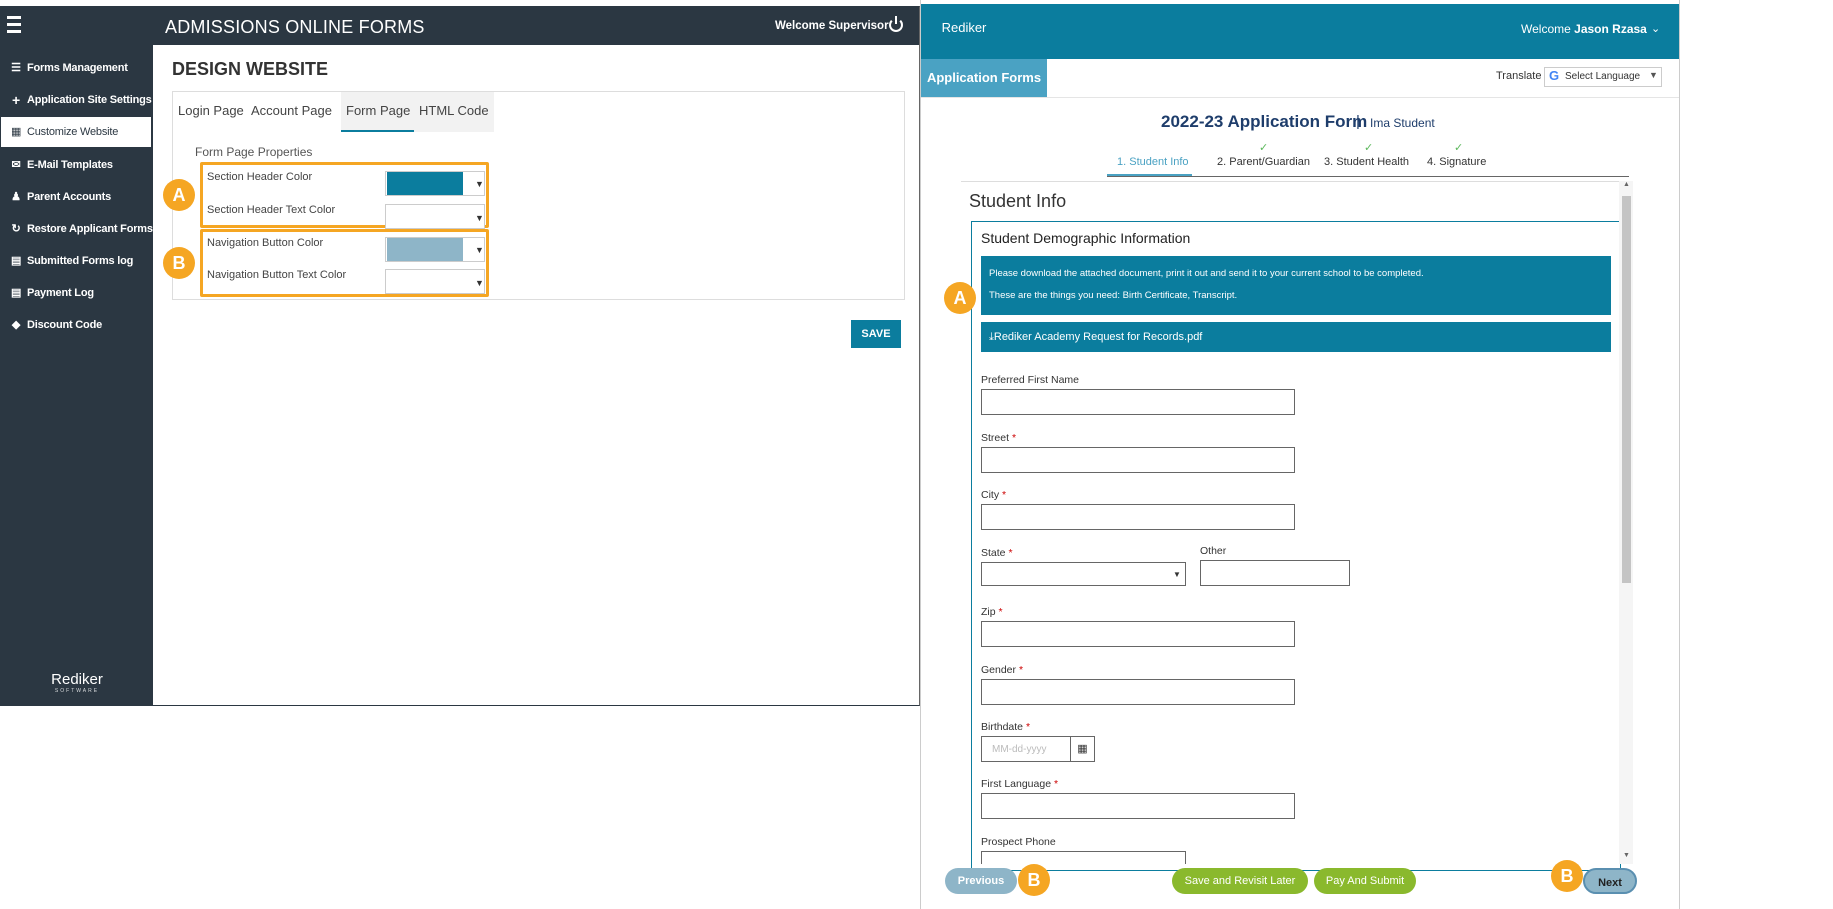 The height and width of the screenshot is (909, 1833). Describe the element at coordinates (1213, 551) in the screenshot. I see `other-label: Other` at that location.